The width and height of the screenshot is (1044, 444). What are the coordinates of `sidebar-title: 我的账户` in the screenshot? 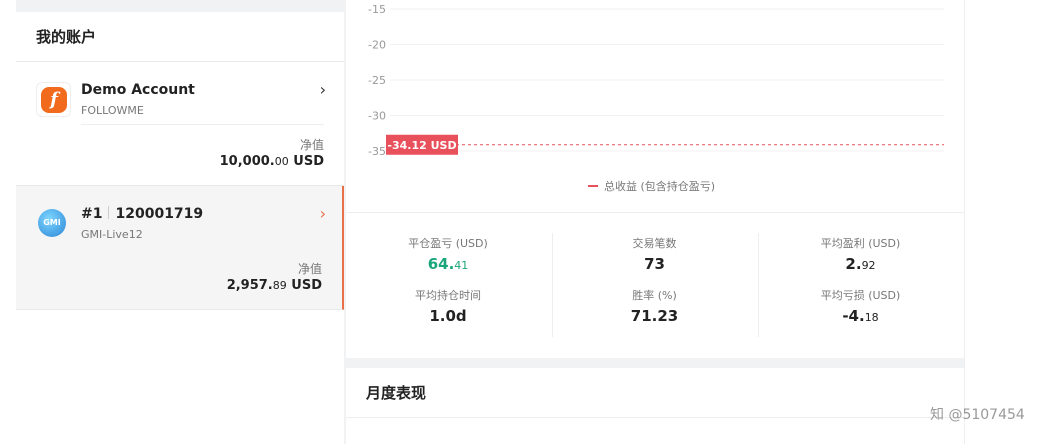 It's located at (66, 37).